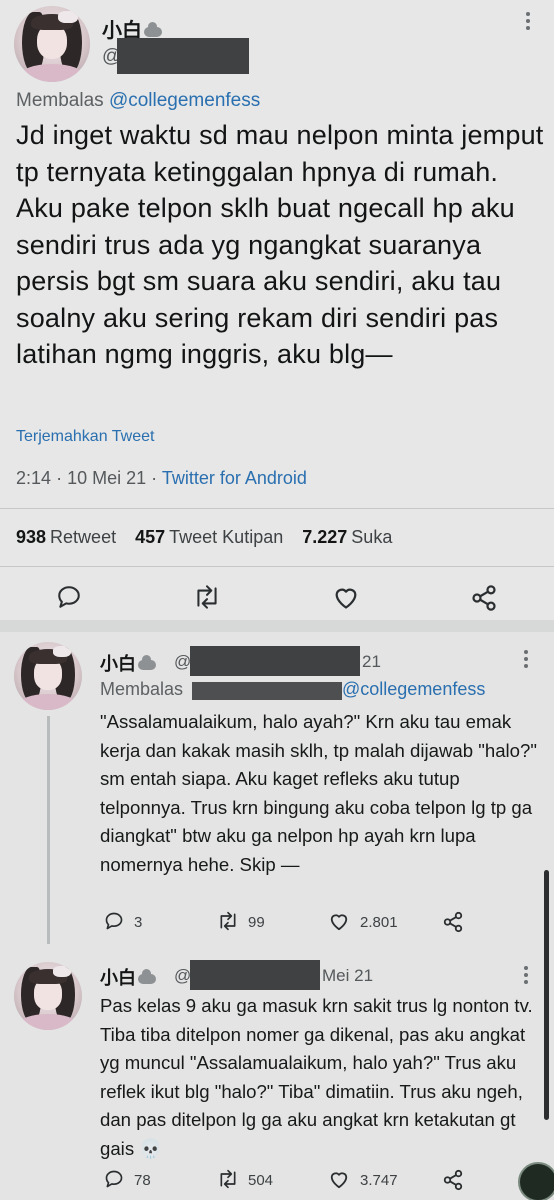  I want to click on replying-to: Membalas @collegemenfess, so click(138, 101).